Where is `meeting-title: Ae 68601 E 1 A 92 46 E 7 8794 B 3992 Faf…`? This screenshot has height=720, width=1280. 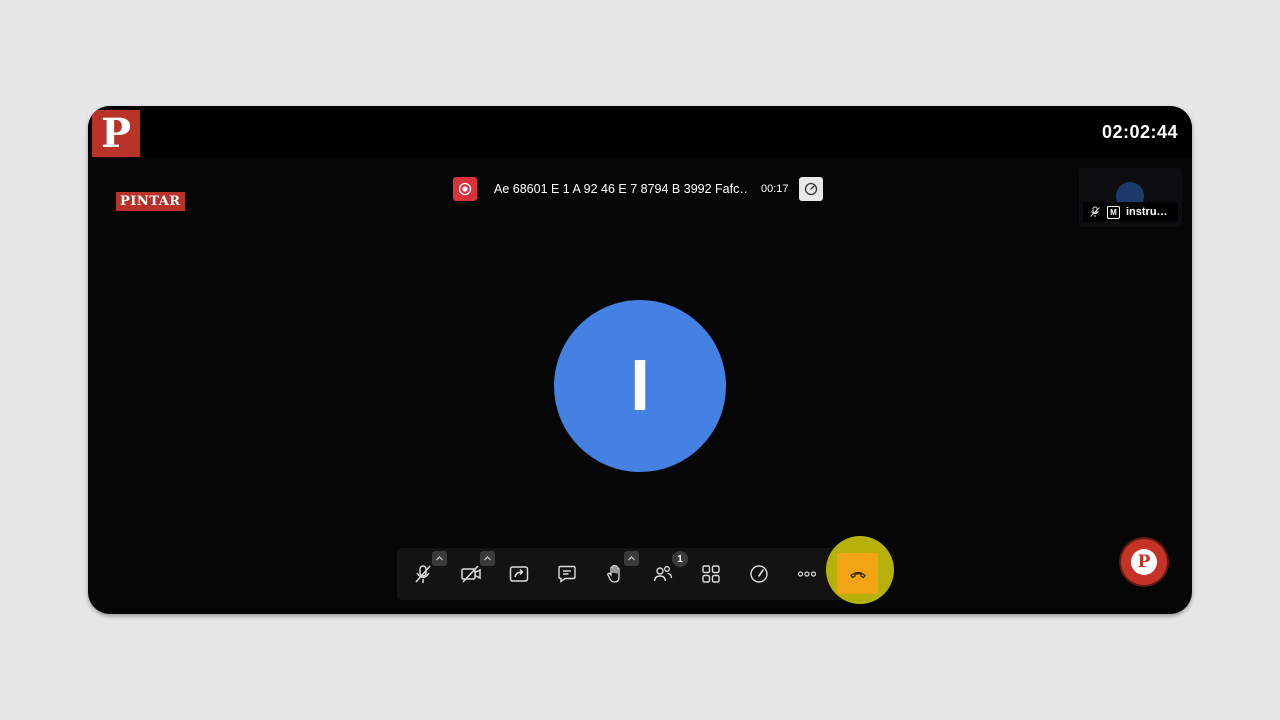 meeting-title: Ae 68601 E 1 A 92 46 E 7 8794 B 3992 Faf… is located at coordinates (621, 188).